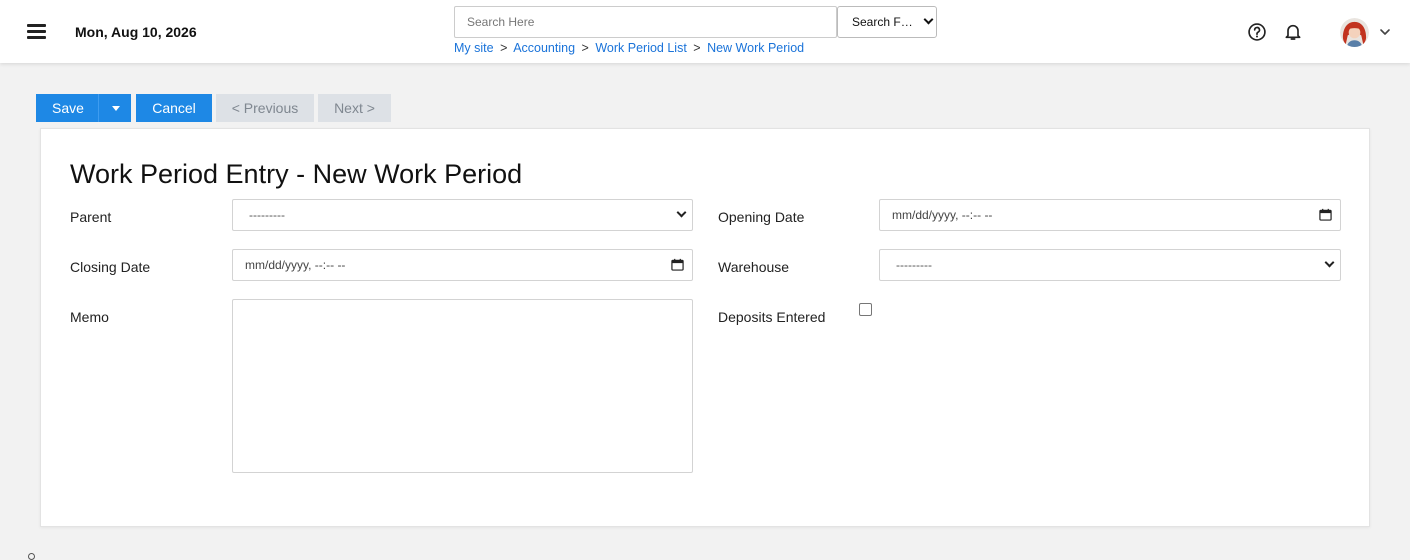  I want to click on cancel-button: Cancel, so click(174, 108).